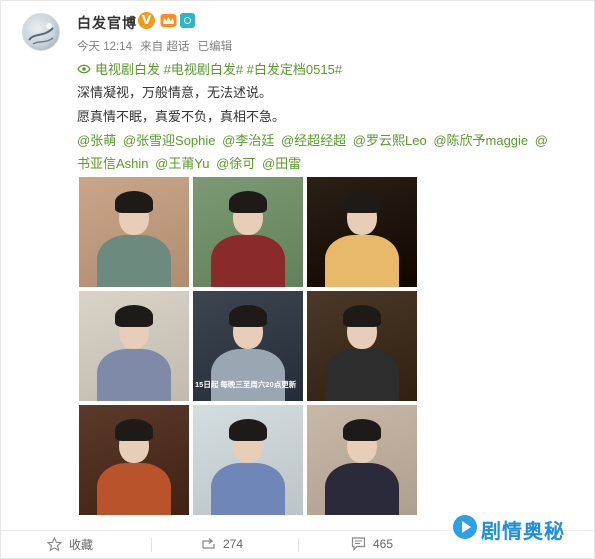 The width and height of the screenshot is (595, 559). What do you see at coordinates (164, 47) in the screenshot?
I see `post-source: 来自 超话` at bounding box center [164, 47].